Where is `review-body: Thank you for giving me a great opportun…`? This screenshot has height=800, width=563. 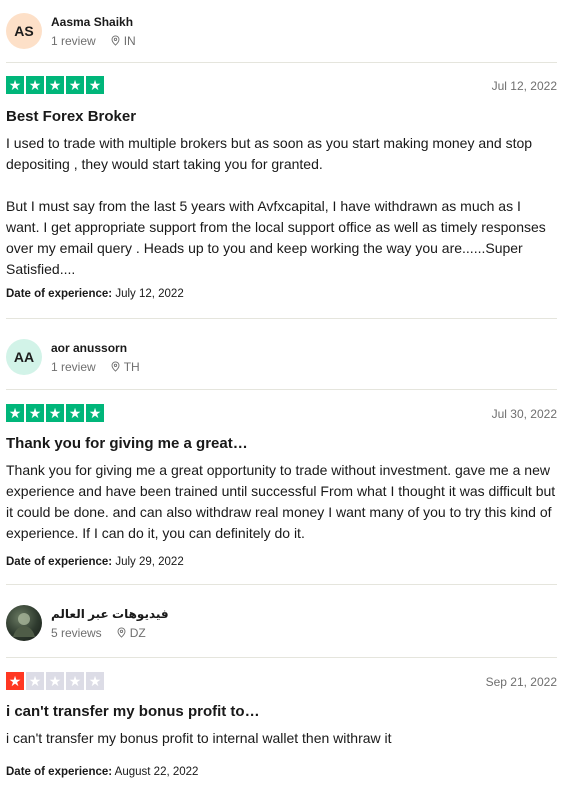 review-body: Thank you for giving me a great opportun… is located at coordinates (281, 502).